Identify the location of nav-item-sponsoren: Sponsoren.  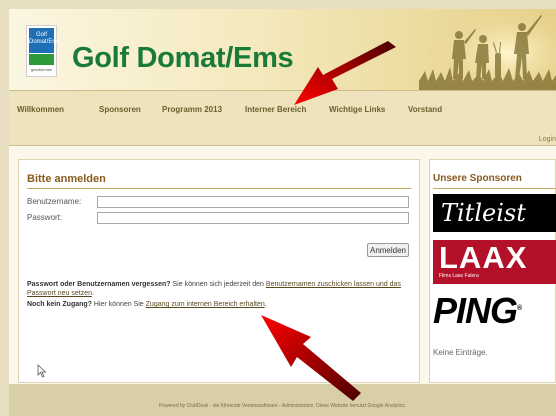
(120, 109).